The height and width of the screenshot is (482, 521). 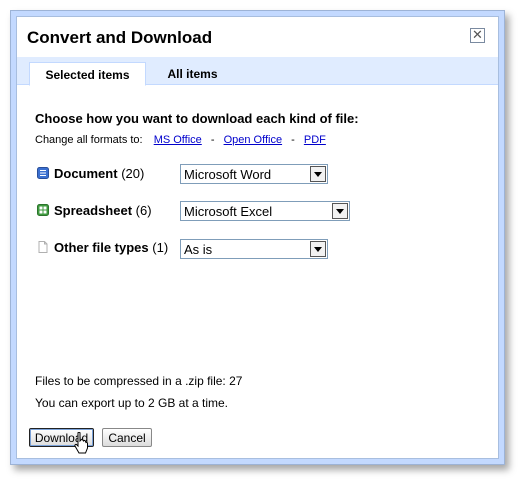 What do you see at coordinates (120, 37) in the screenshot?
I see `dialog-title: Convert and Download` at bounding box center [120, 37].